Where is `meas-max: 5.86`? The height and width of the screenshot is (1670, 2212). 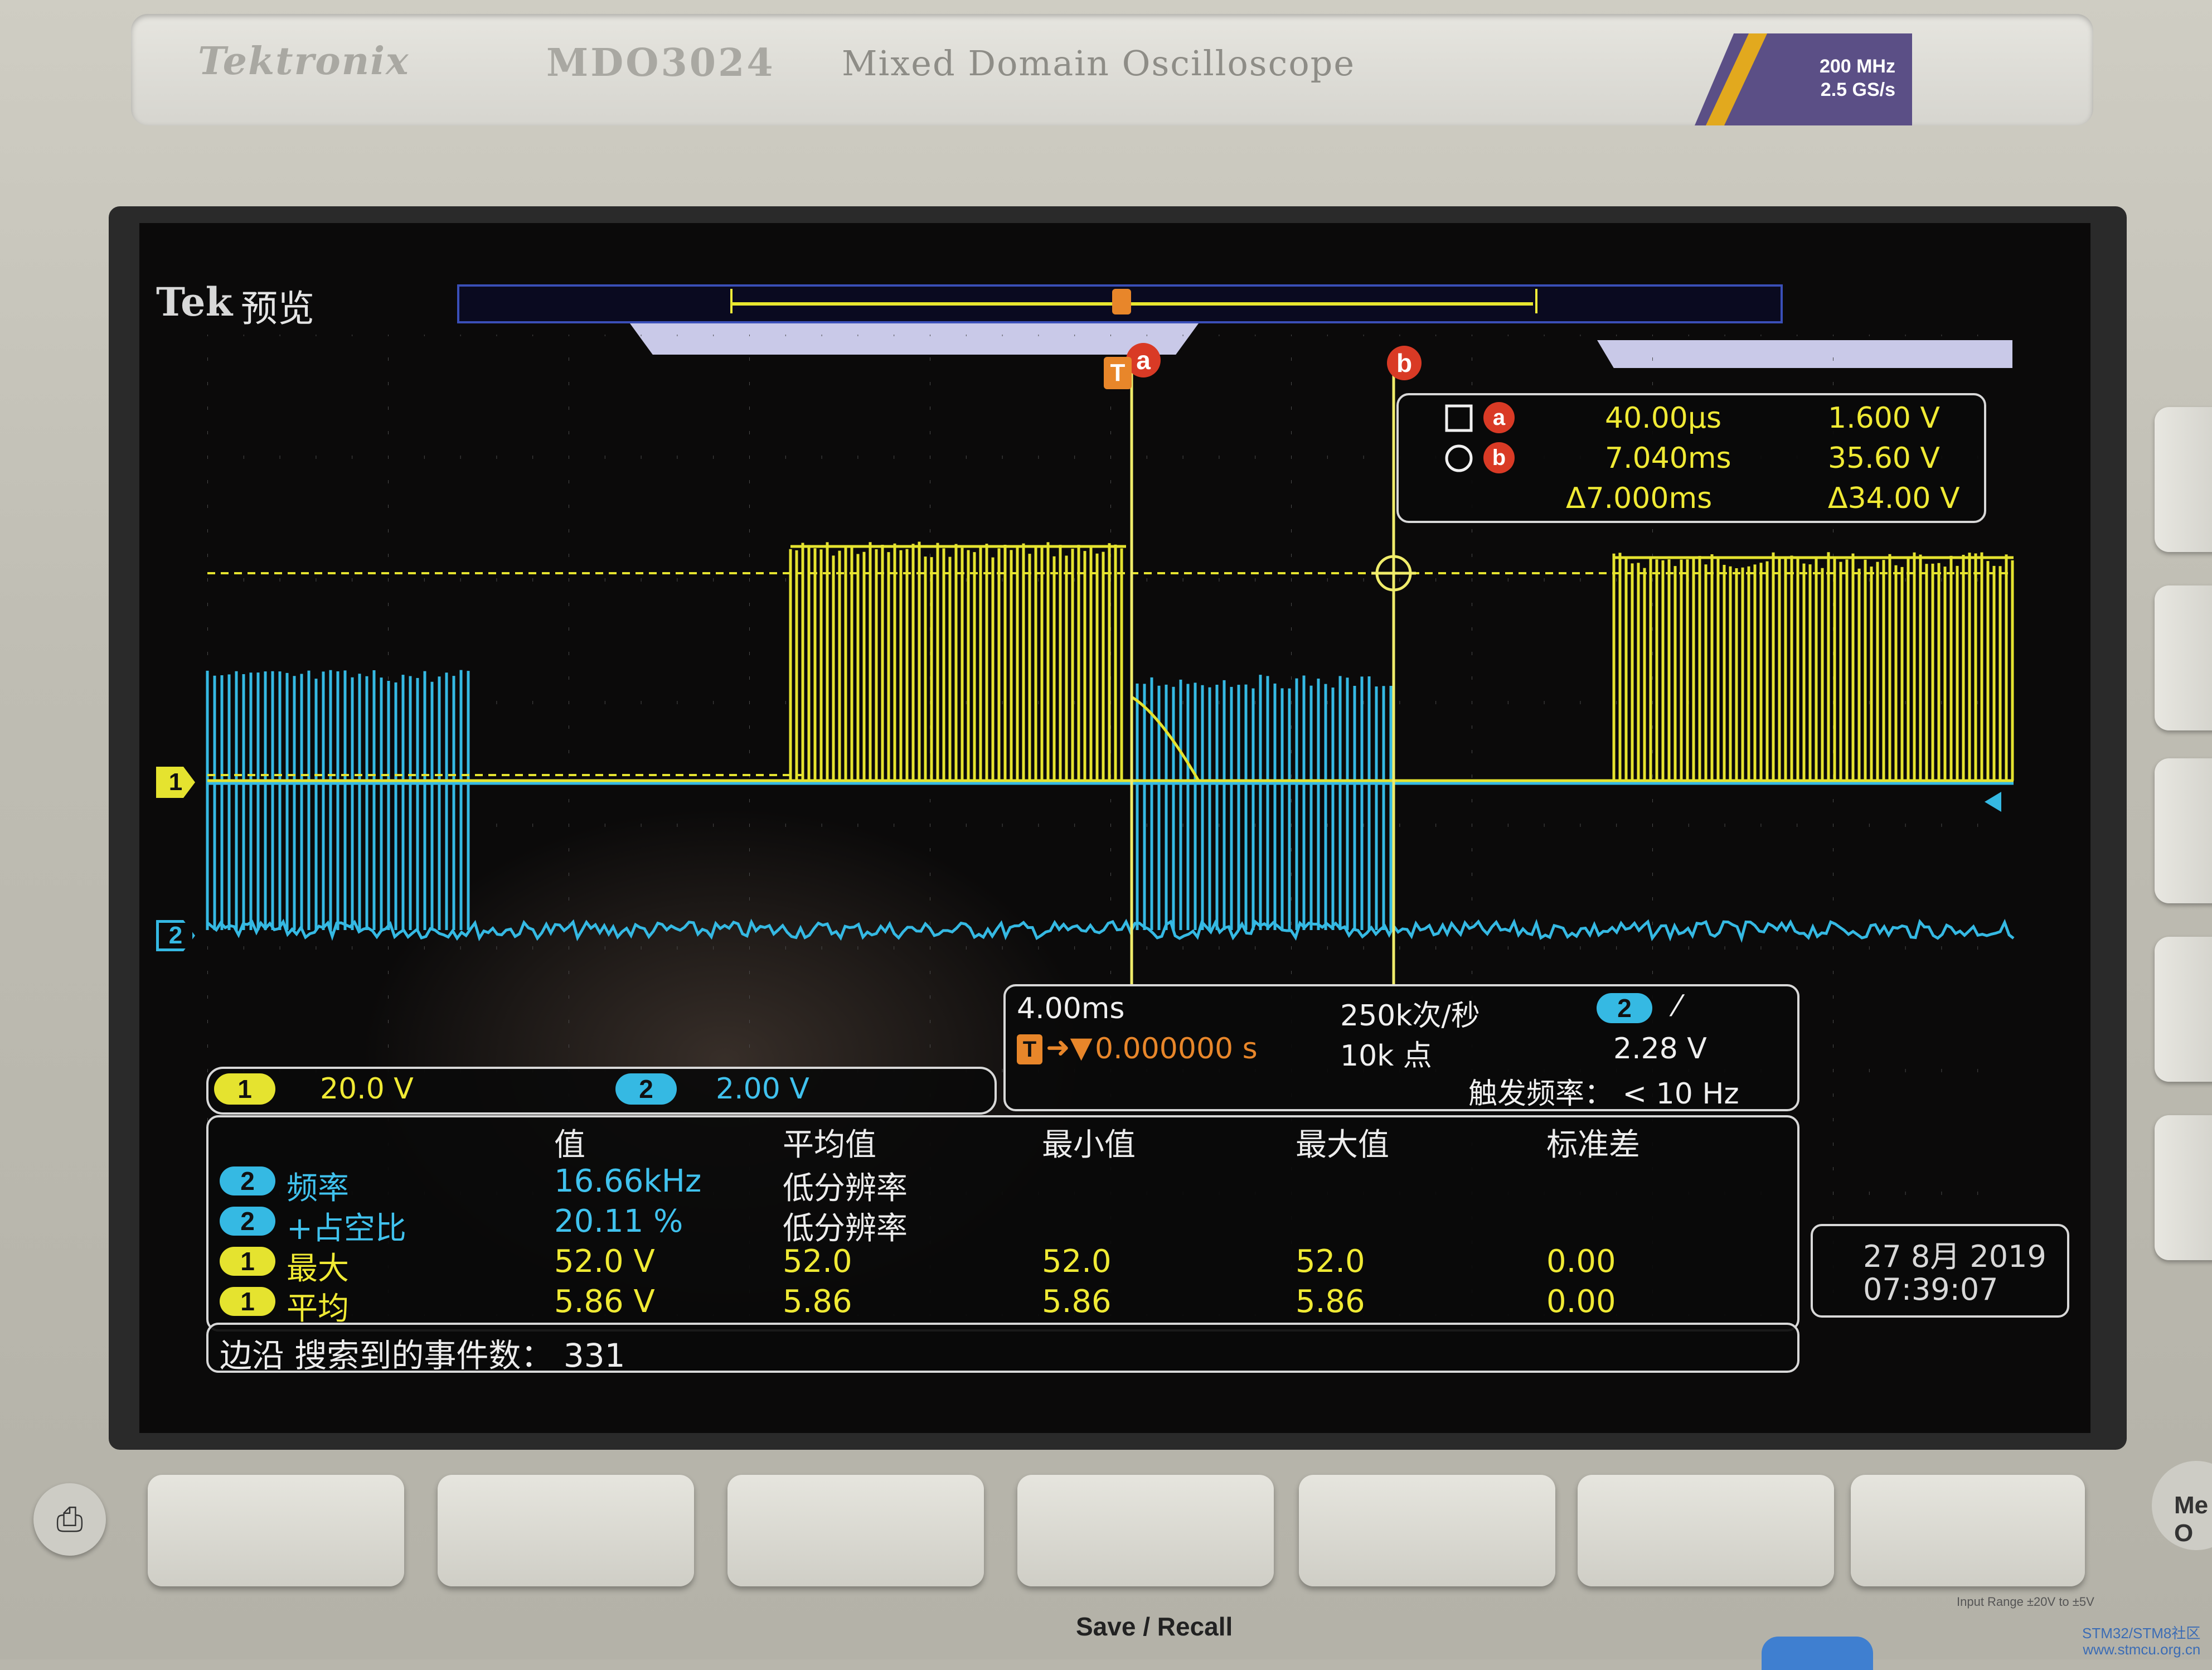 meas-max: 5.86 is located at coordinates (1330, 1302).